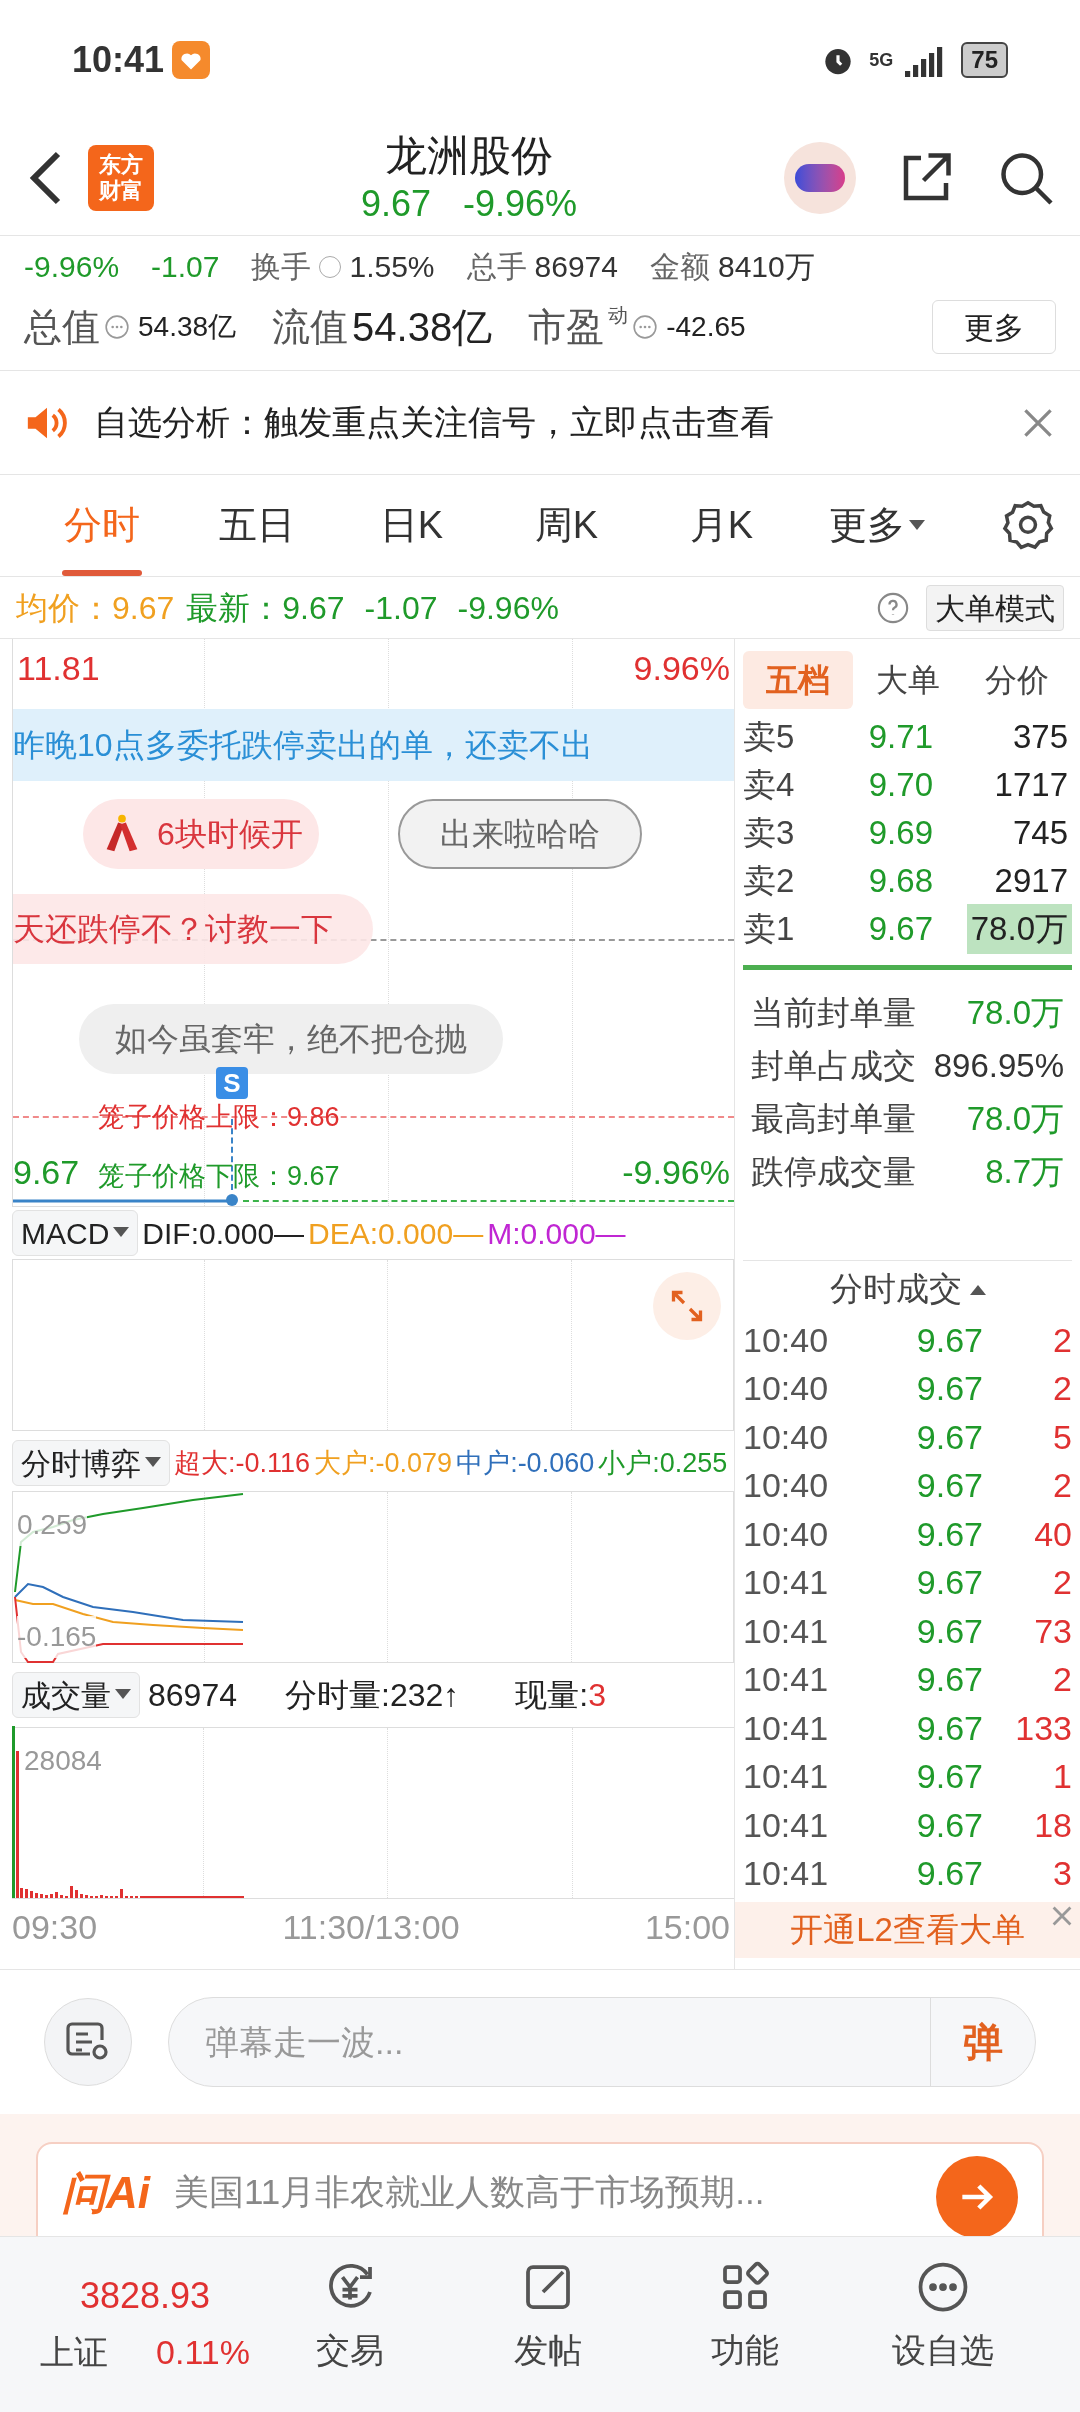 Image resolution: width=1080 pixels, height=2412 pixels. Describe the element at coordinates (1053, 1631) in the screenshot. I see `trade-volume: 73` at that location.